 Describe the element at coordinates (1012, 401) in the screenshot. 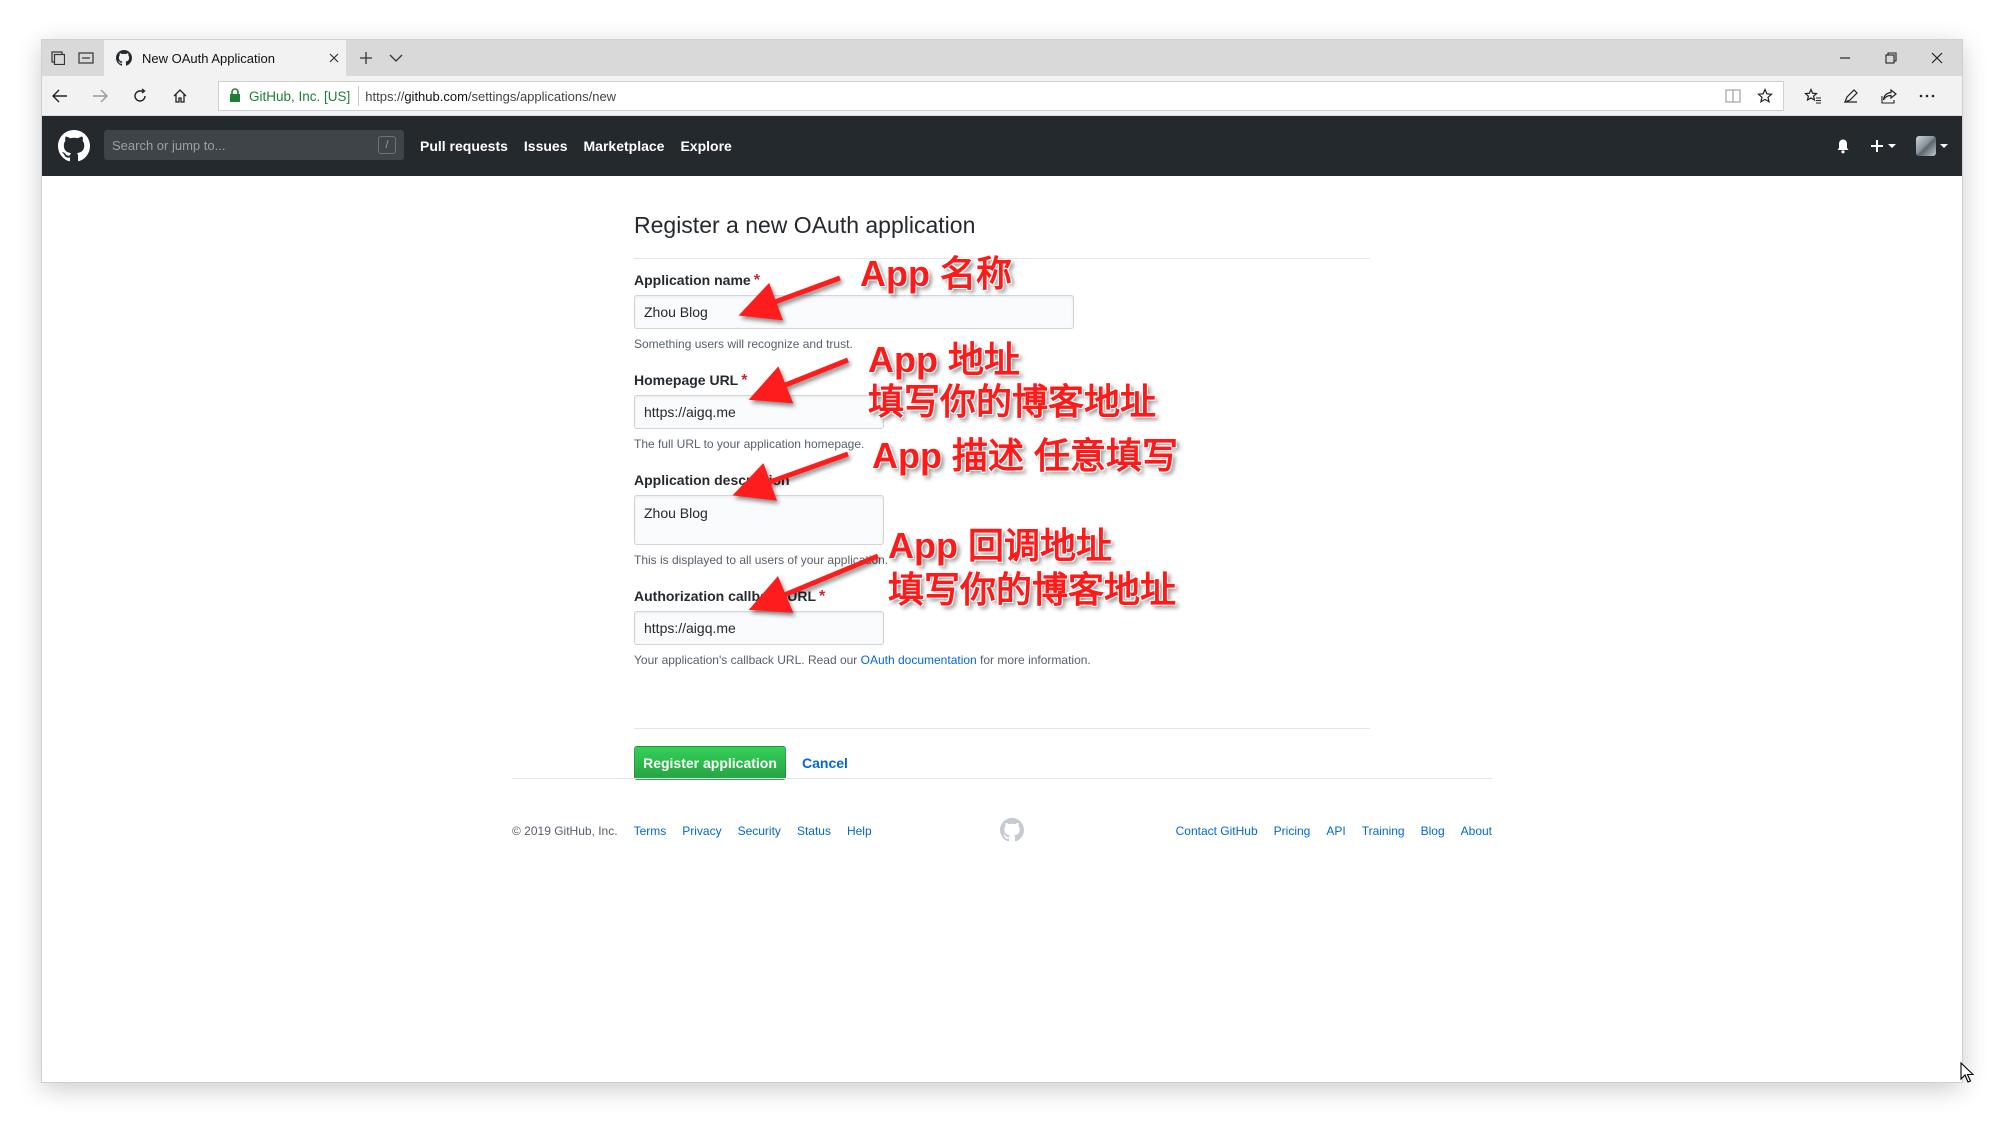

I see `annotation-homepage-line2: 填写你的博客地址` at that location.